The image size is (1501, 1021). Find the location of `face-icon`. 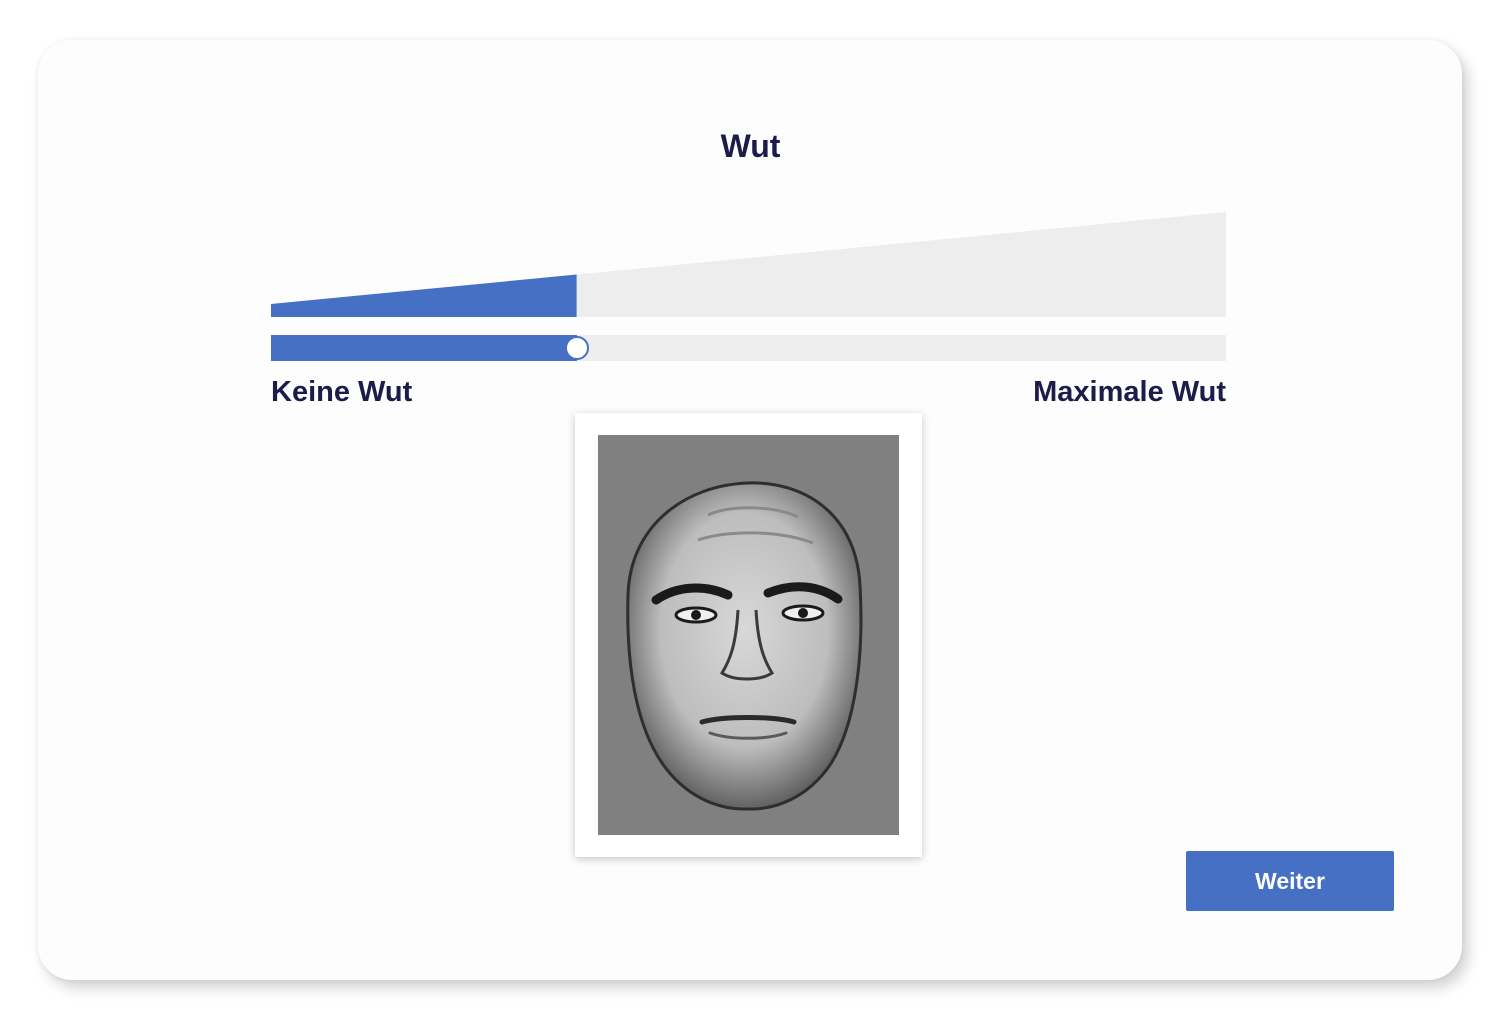

face-icon is located at coordinates (744, 646).